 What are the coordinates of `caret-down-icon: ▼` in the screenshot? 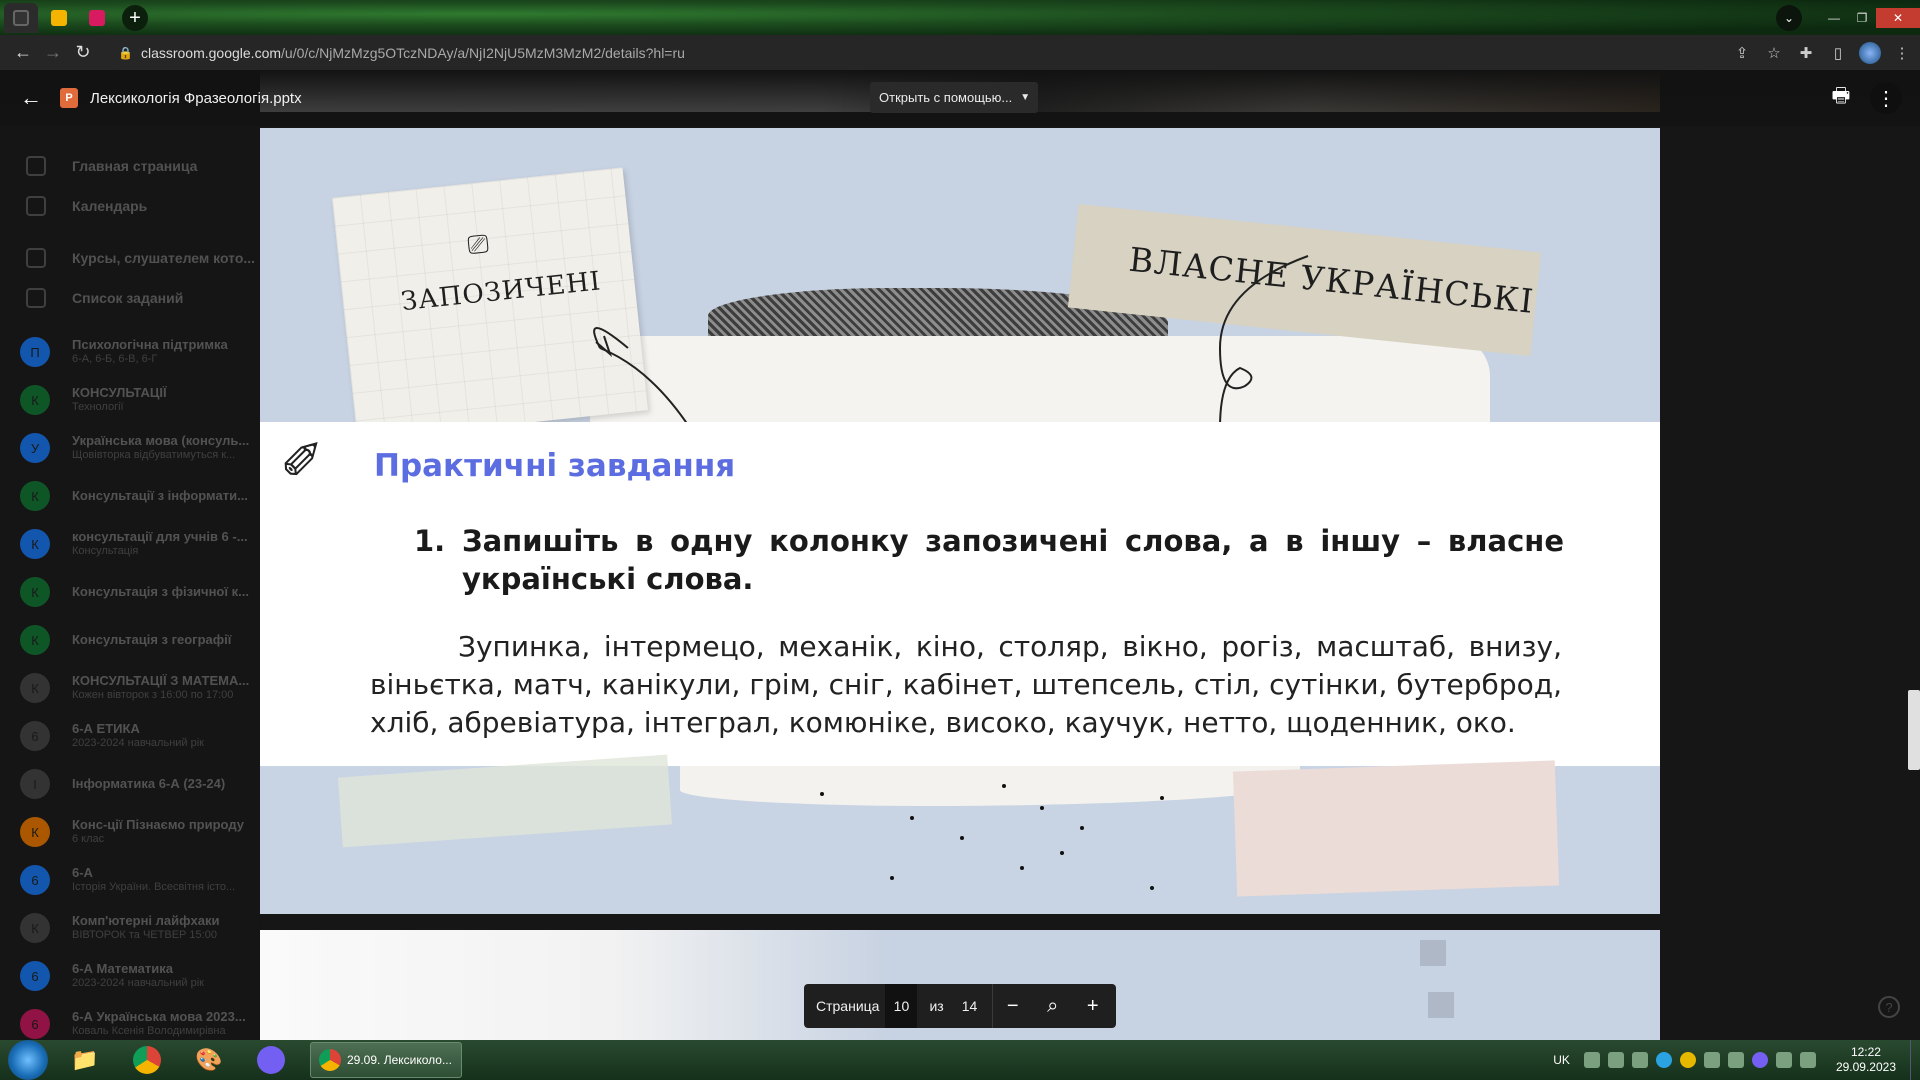 It's located at (1025, 97).